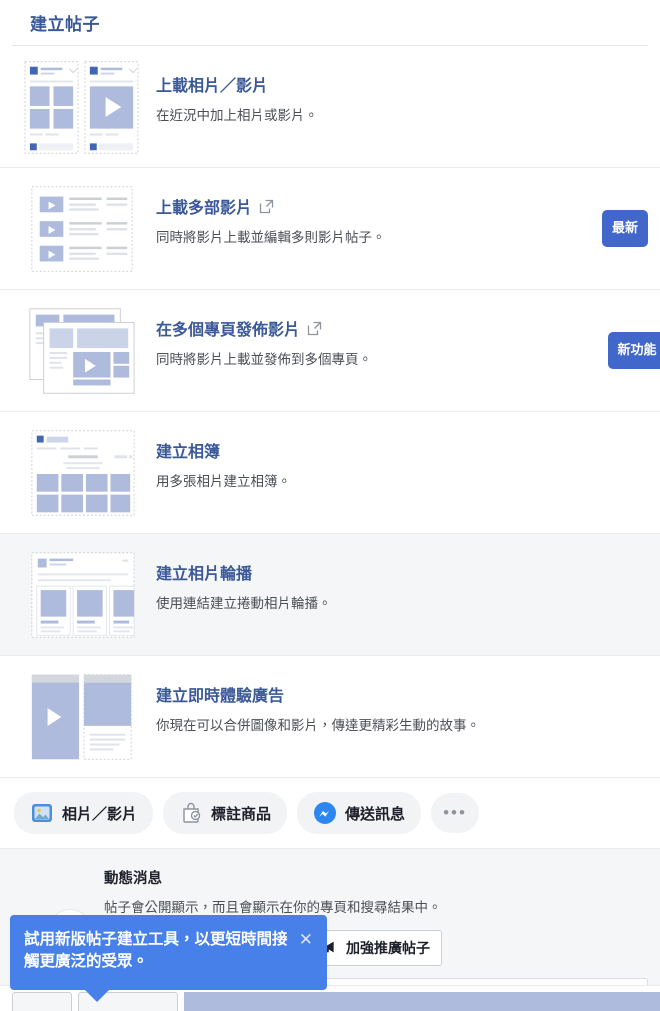 This screenshot has height=1011, width=660. Describe the element at coordinates (228, 328) in the screenshot. I see `option-title: 在多個專頁發佈影片` at that location.